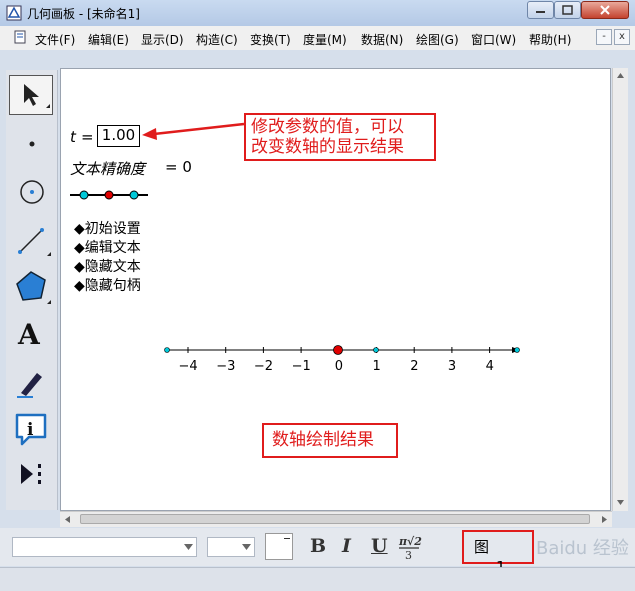 Image resolution: width=635 pixels, height=591 pixels. I want to click on mdi-close-button: x, so click(622, 37).